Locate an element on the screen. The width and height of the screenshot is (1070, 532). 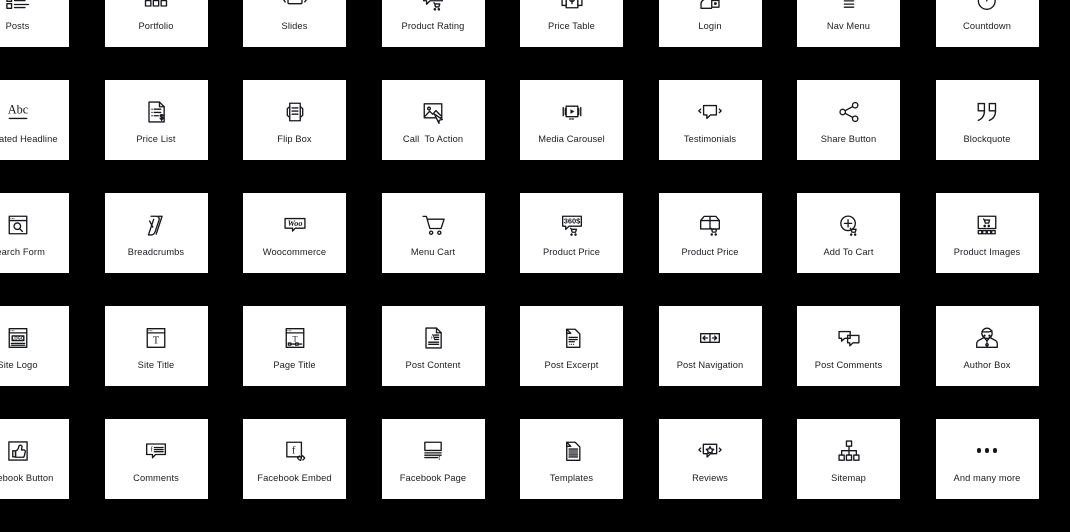
widget-label: Reviews is located at coordinates (710, 477).